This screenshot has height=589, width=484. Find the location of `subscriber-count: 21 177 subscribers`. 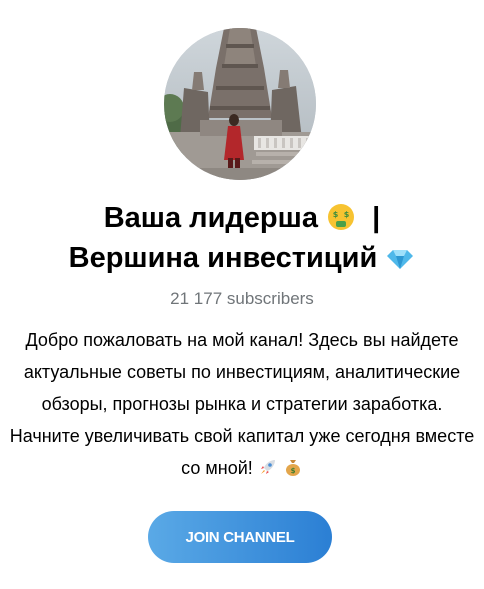

subscriber-count: 21 177 subscribers is located at coordinates (242, 298).